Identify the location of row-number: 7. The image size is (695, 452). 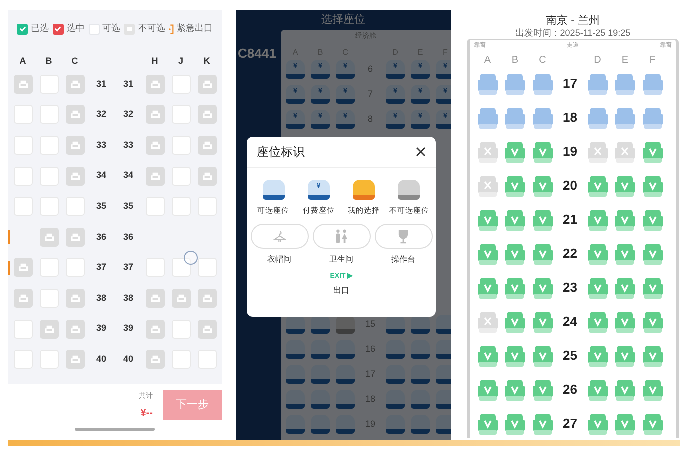
(370, 94).